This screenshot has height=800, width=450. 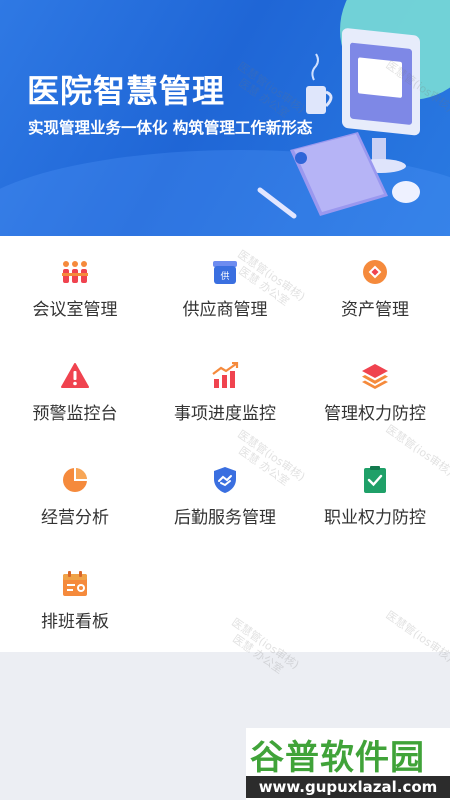 What do you see at coordinates (225, 480) in the screenshot?
I see `handshake-shield-icon` at bounding box center [225, 480].